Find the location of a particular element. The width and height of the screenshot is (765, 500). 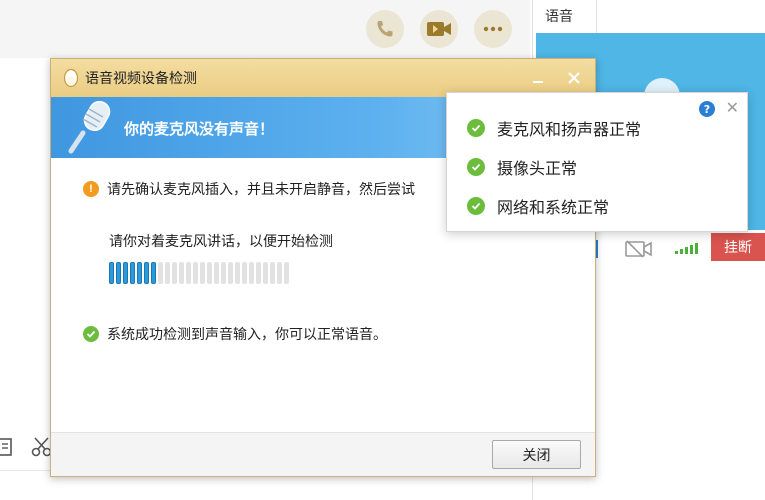

status-item: 摄像头正常 is located at coordinates (522, 167).